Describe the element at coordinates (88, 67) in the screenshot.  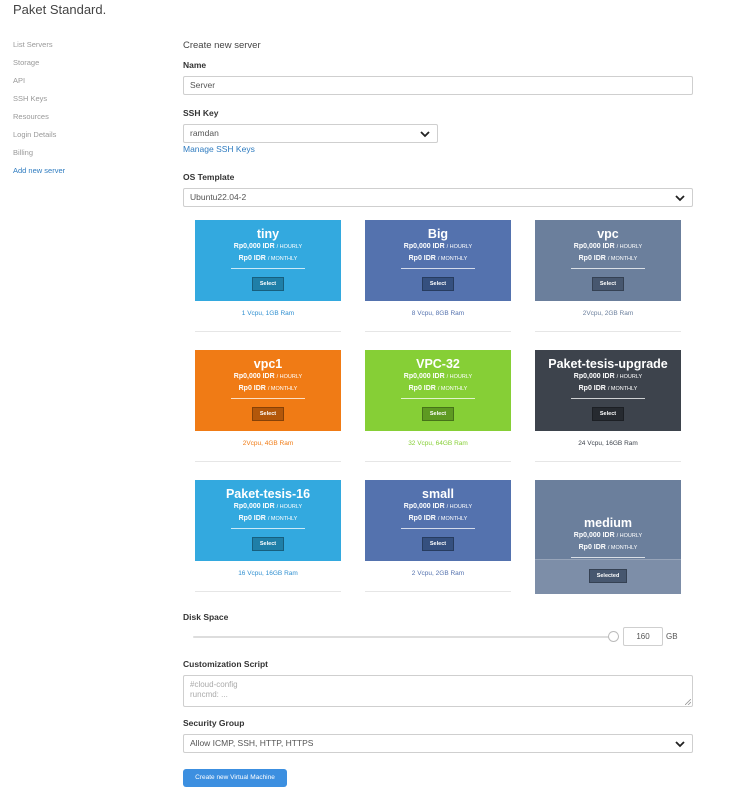
I see `sidebar-item-storage: Storage` at that location.